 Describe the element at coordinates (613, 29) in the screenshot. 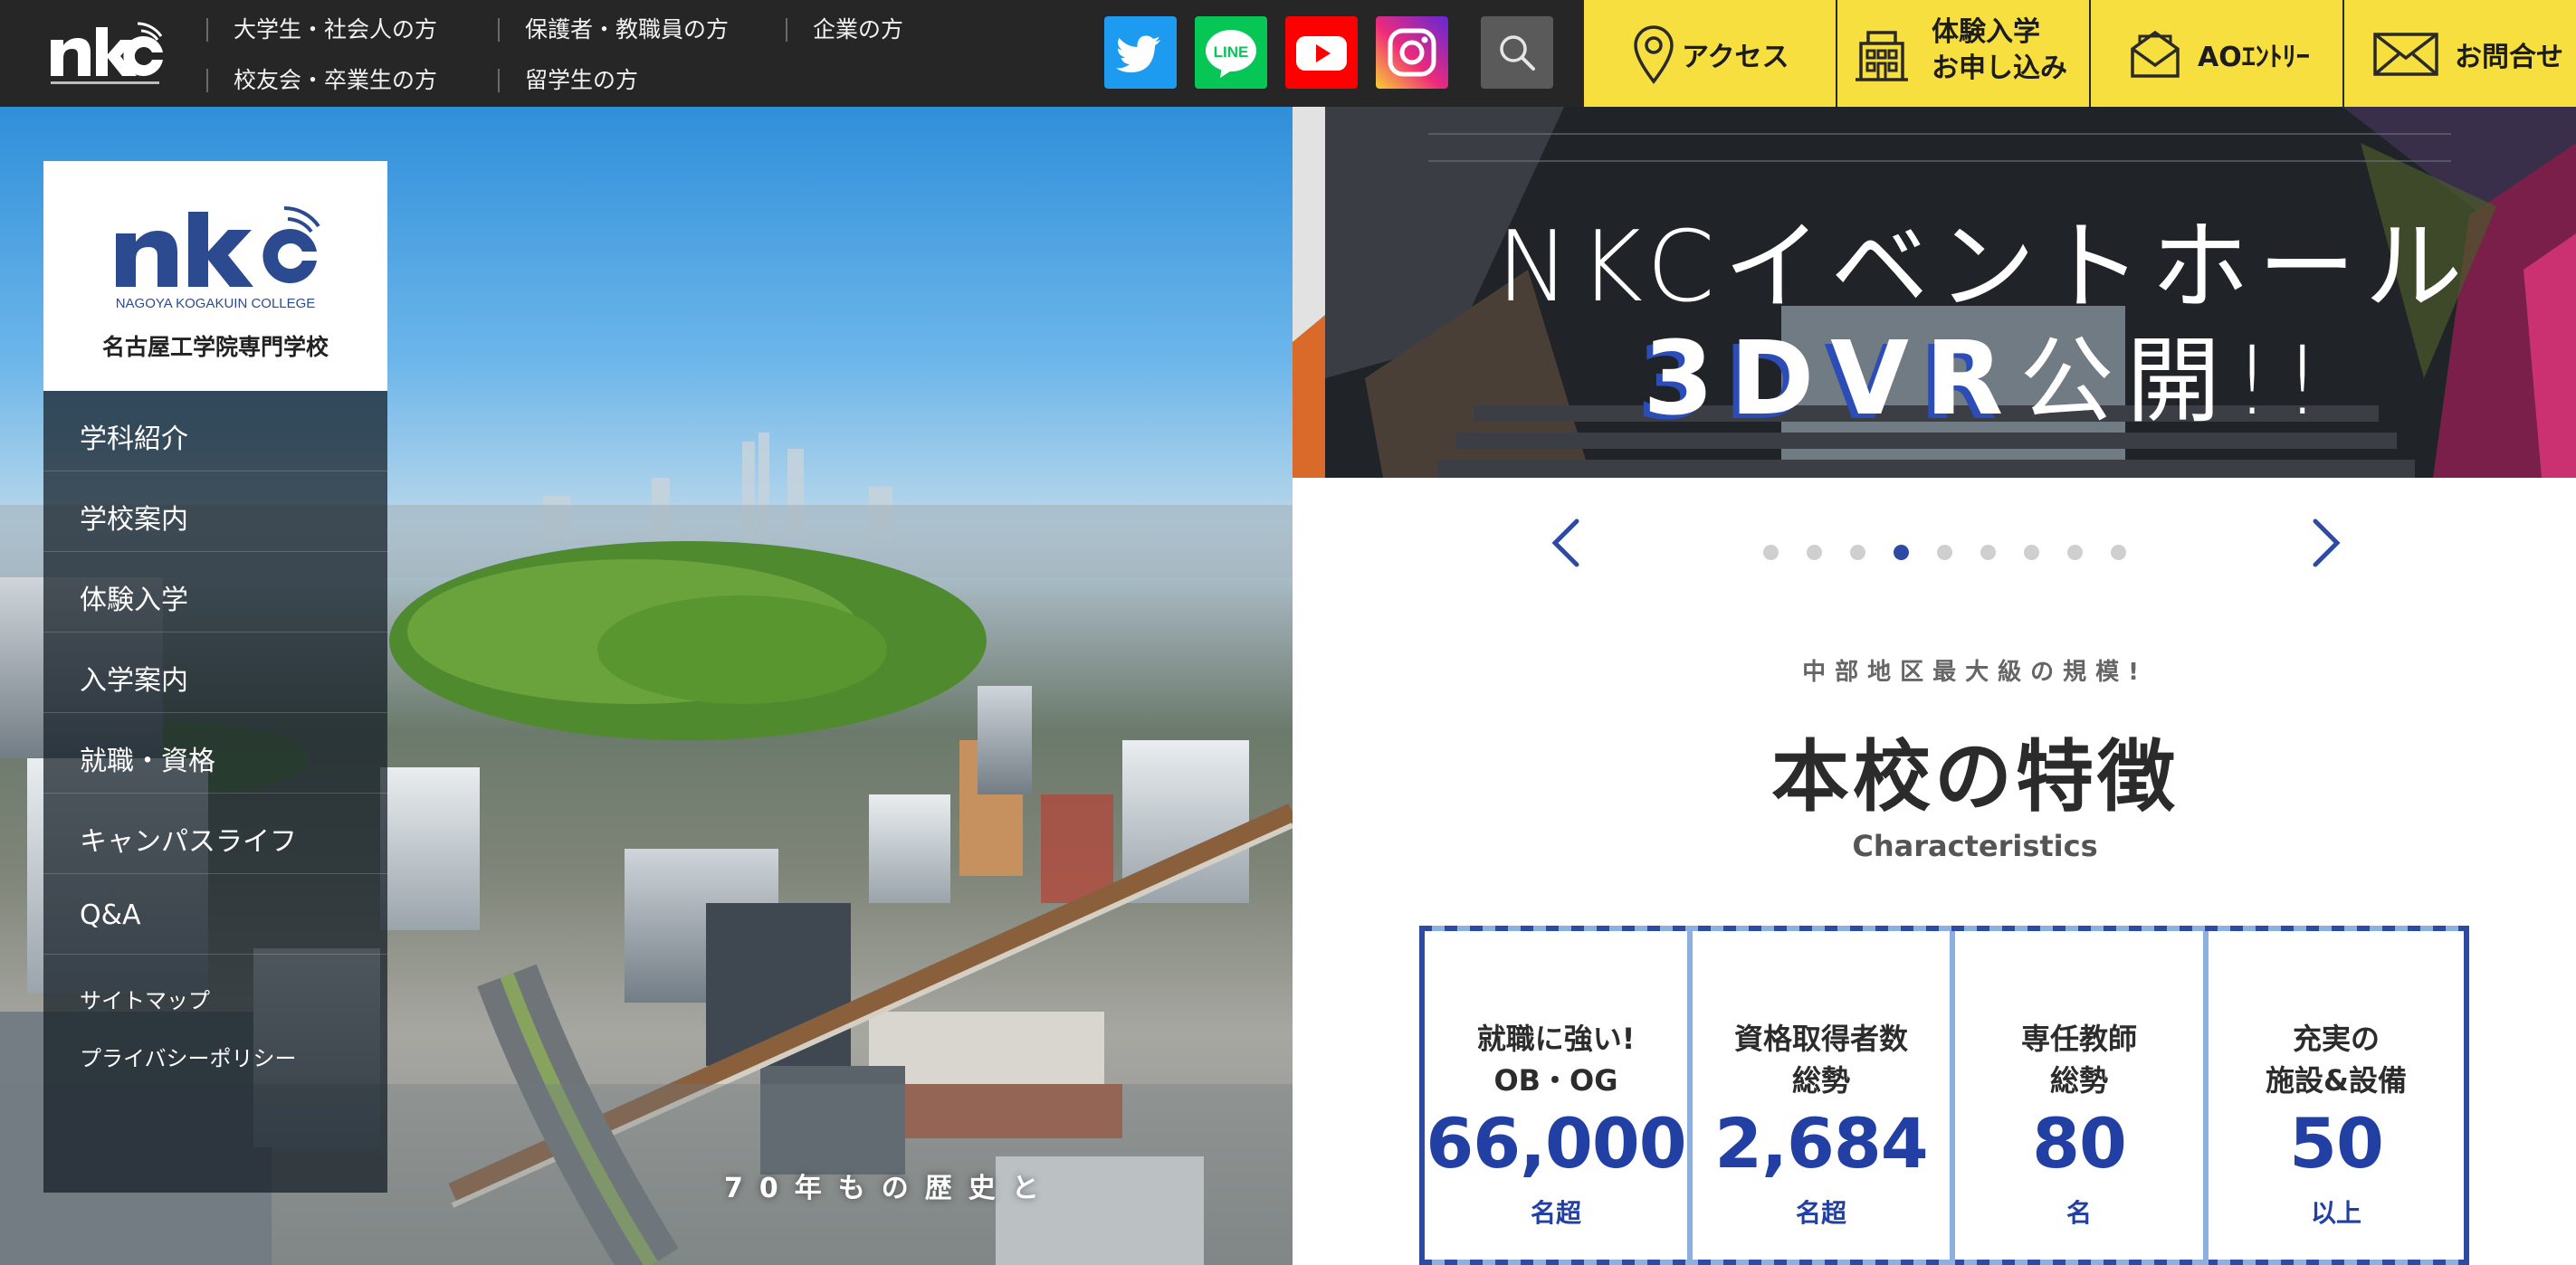

I see `audience-link-parents: 保護者・教職員の方` at that location.